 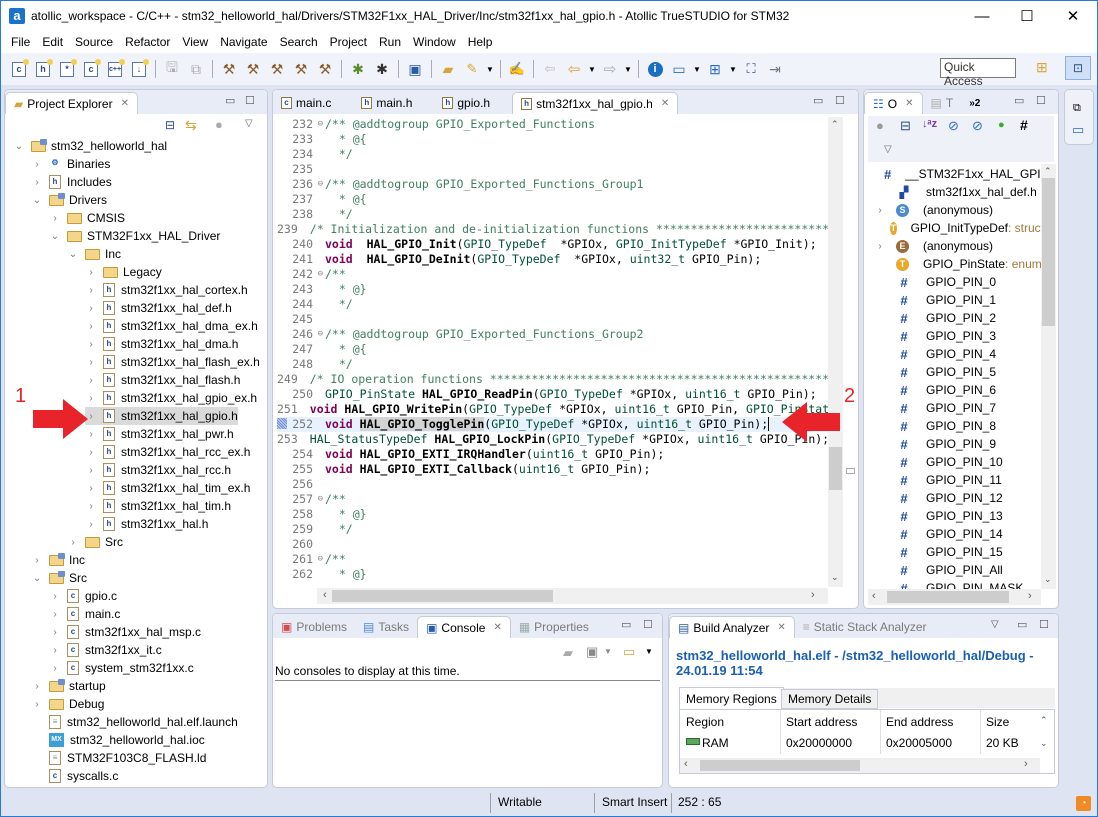 What do you see at coordinates (974, 103) in the screenshot?
I see `more-tabs-button: »2` at bounding box center [974, 103].